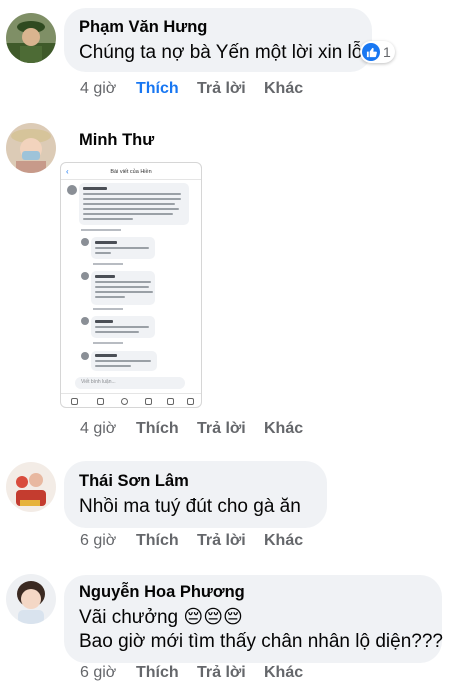 This screenshot has height=687, width=476. What do you see at coordinates (74, 401) in the screenshot?
I see `home-icon` at bounding box center [74, 401].